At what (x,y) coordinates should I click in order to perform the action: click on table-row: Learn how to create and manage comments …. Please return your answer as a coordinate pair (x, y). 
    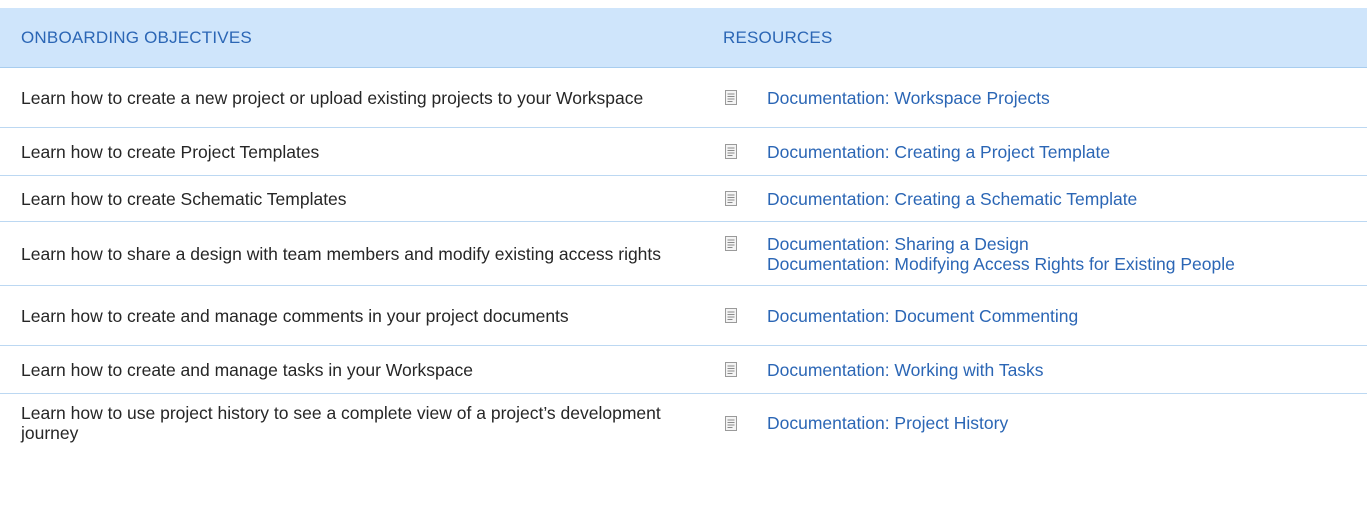
    Looking at the image, I should click on (683, 316).